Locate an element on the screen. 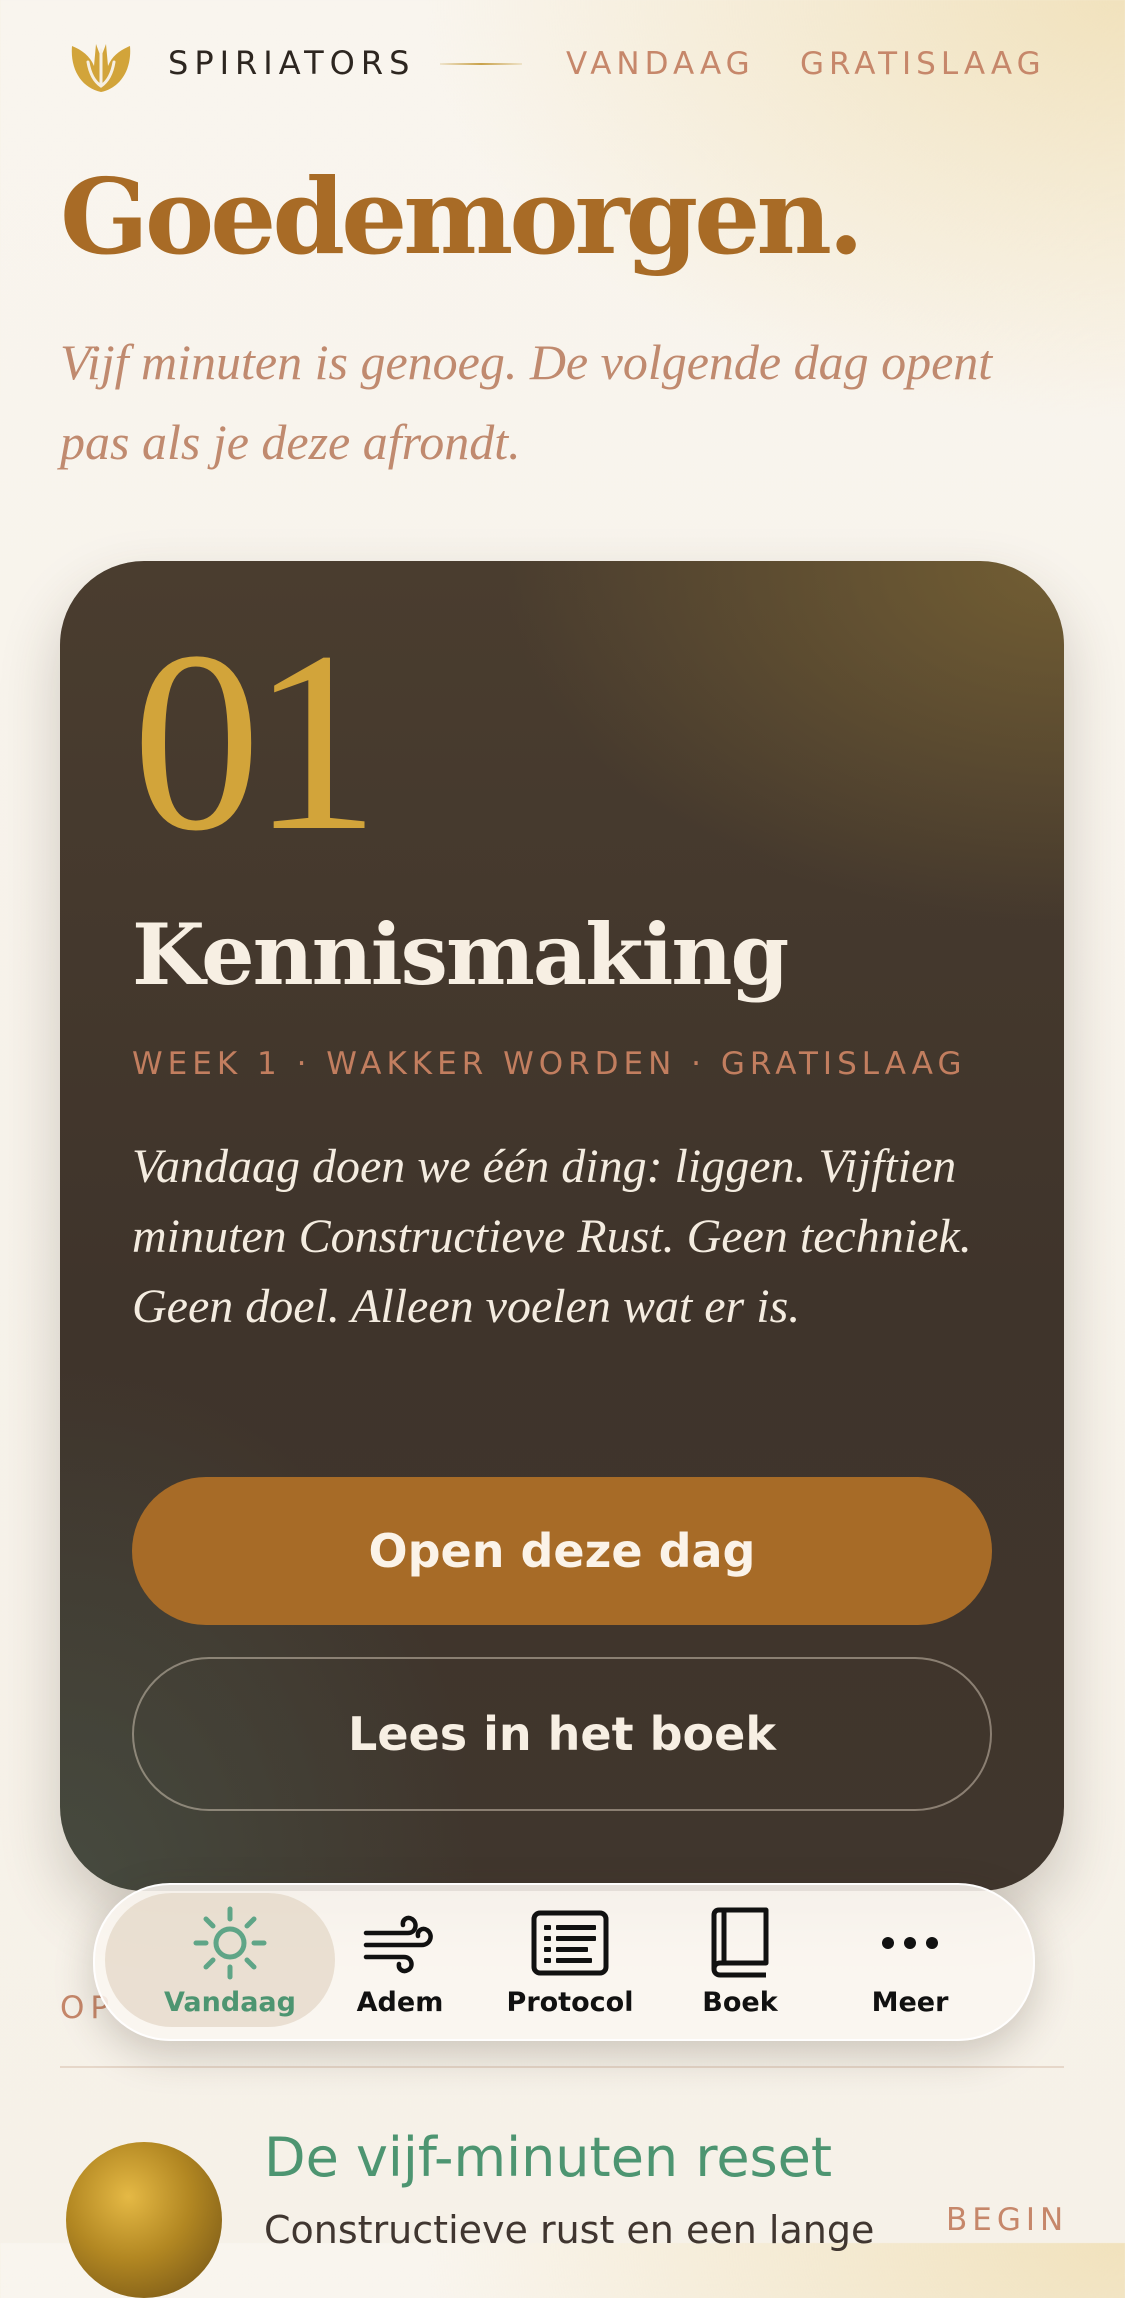  header-divider is located at coordinates (481, 64).